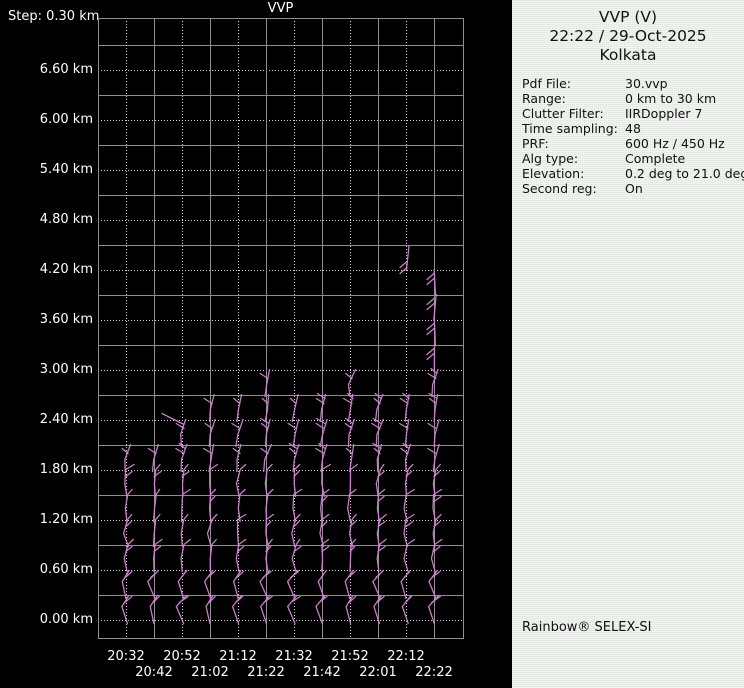 The height and width of the screenshot is (688, 744). What do you see at coordinates (675, 143) in the screenshot?
I see `info-value: 600 Hz / 450 Hz` at bounding box center [675, 143].